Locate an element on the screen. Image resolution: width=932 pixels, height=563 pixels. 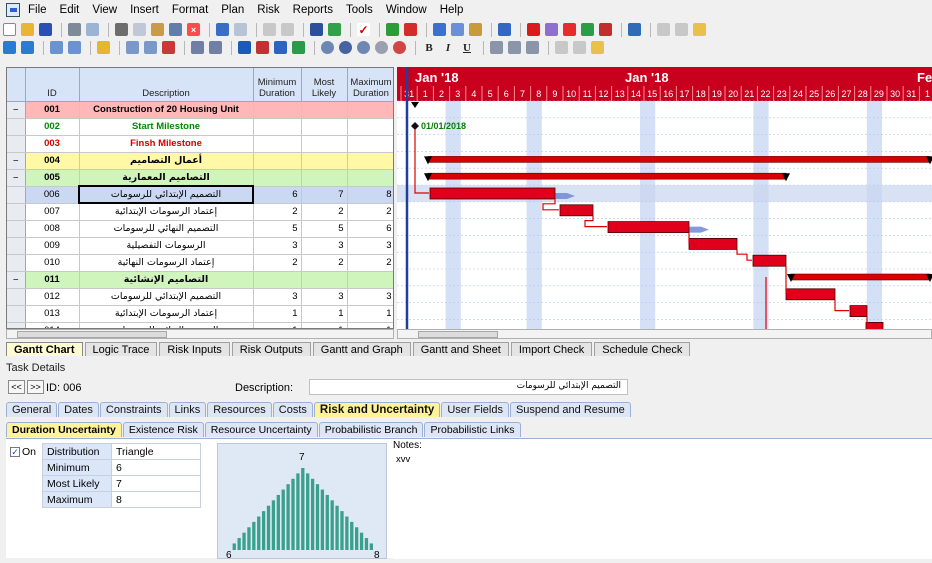
risk-analysis-icon is located at coordinates (439, 29).